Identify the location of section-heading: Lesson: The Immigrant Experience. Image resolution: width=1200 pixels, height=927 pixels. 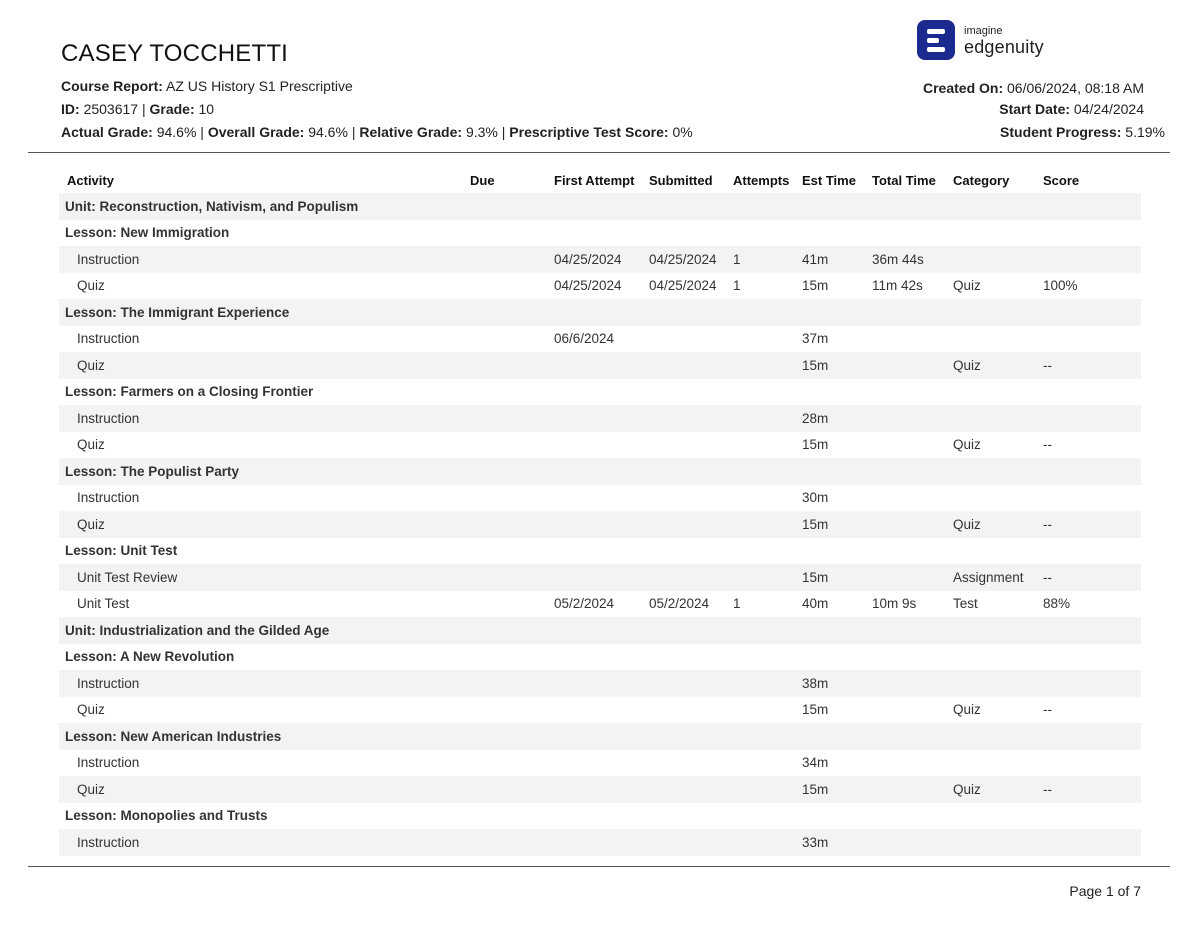
(600, 312).